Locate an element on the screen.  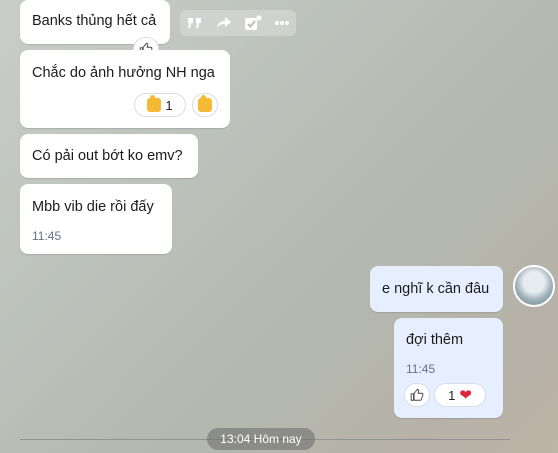
message-text: đợi thêm is located at coordinates (435, 340).